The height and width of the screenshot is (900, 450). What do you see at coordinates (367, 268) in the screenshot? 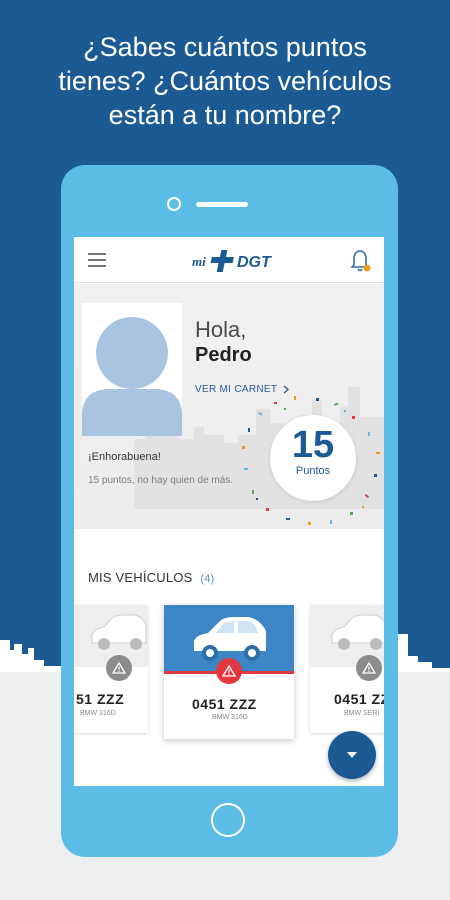
I see `notification-dot` at bounding box center [367, 268].